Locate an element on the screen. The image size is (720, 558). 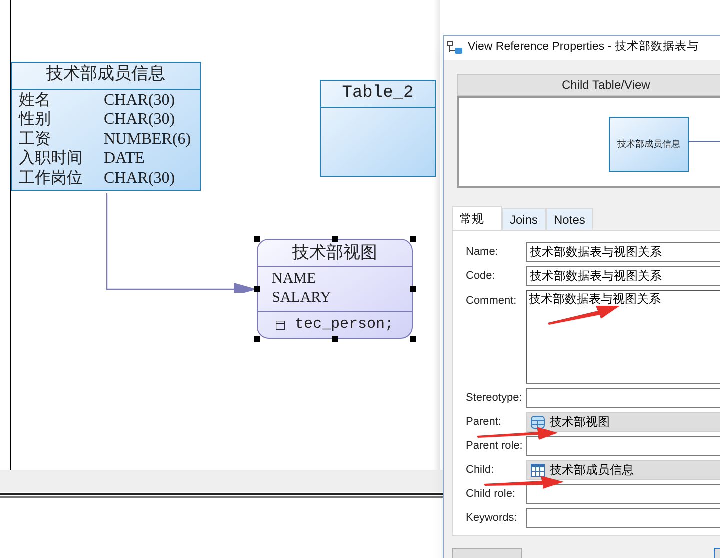
field-label: Child role: is located at coordinates (491, 494).